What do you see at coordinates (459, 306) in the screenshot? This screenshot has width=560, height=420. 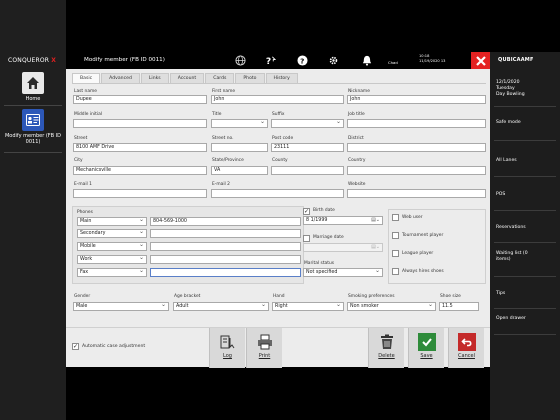 I see `shoe-size-field: 11.5` at bounding box center [459, 306].